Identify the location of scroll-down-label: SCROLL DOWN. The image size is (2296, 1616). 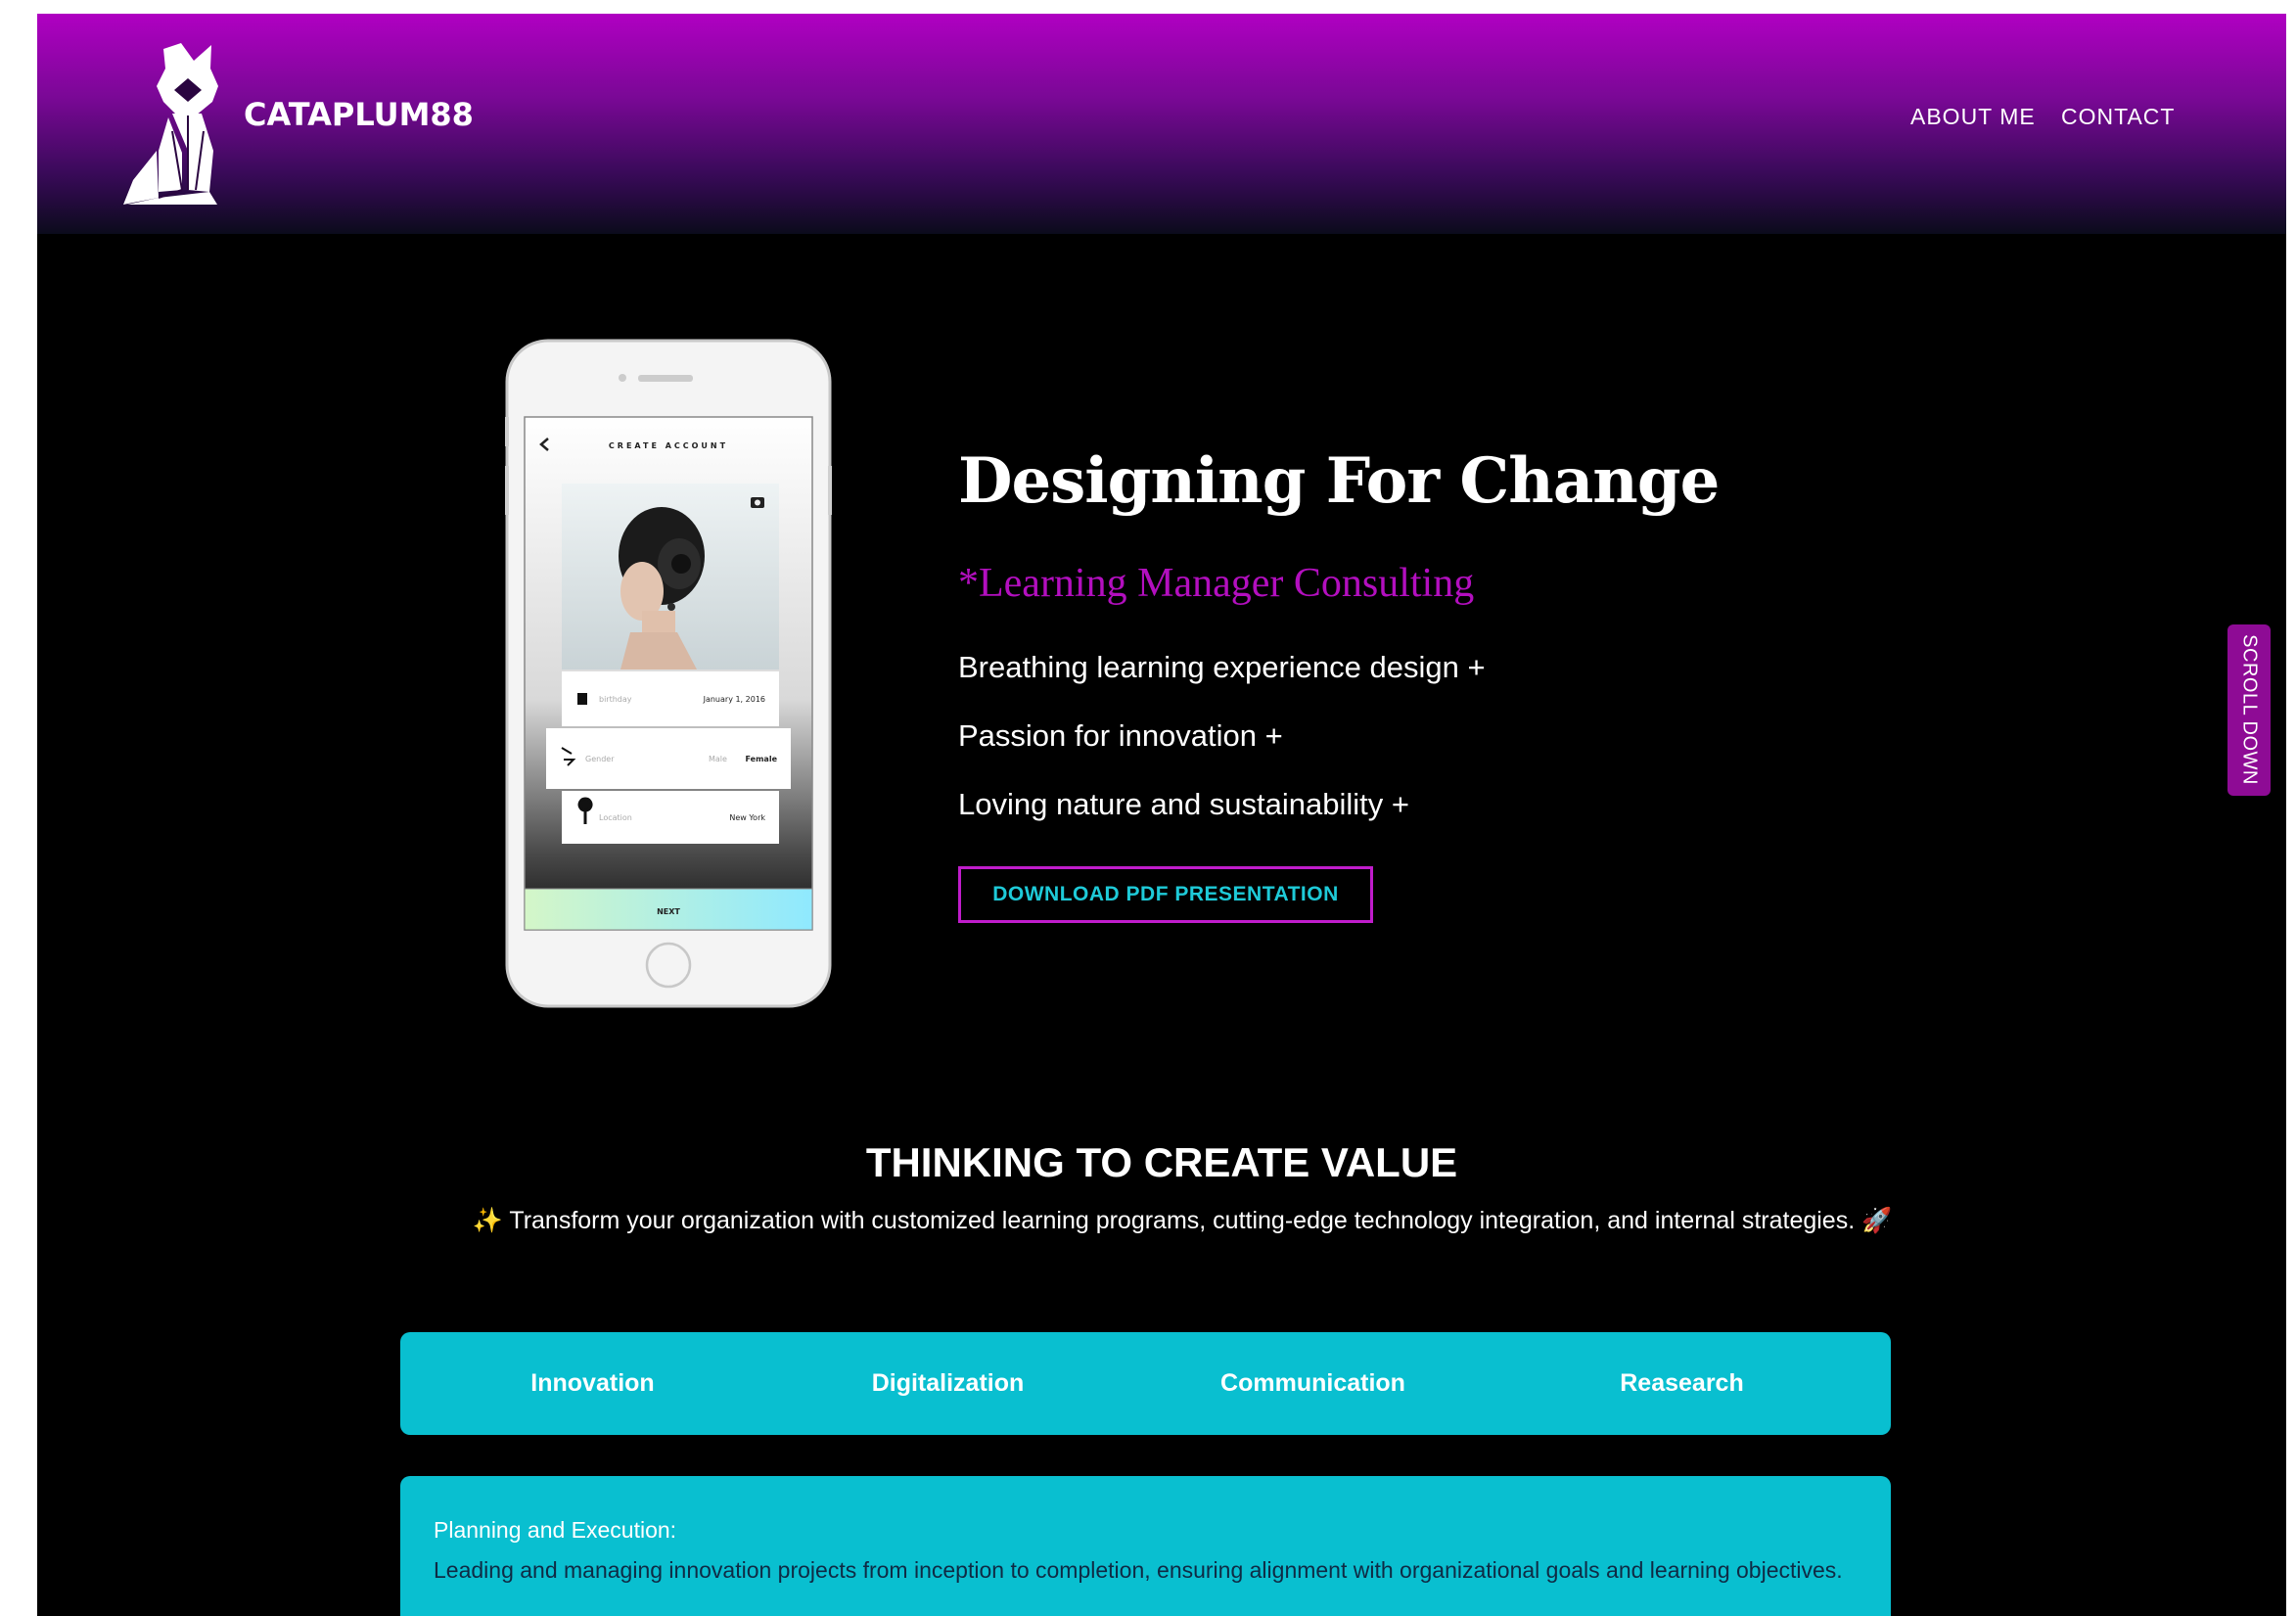
(2249, 709).